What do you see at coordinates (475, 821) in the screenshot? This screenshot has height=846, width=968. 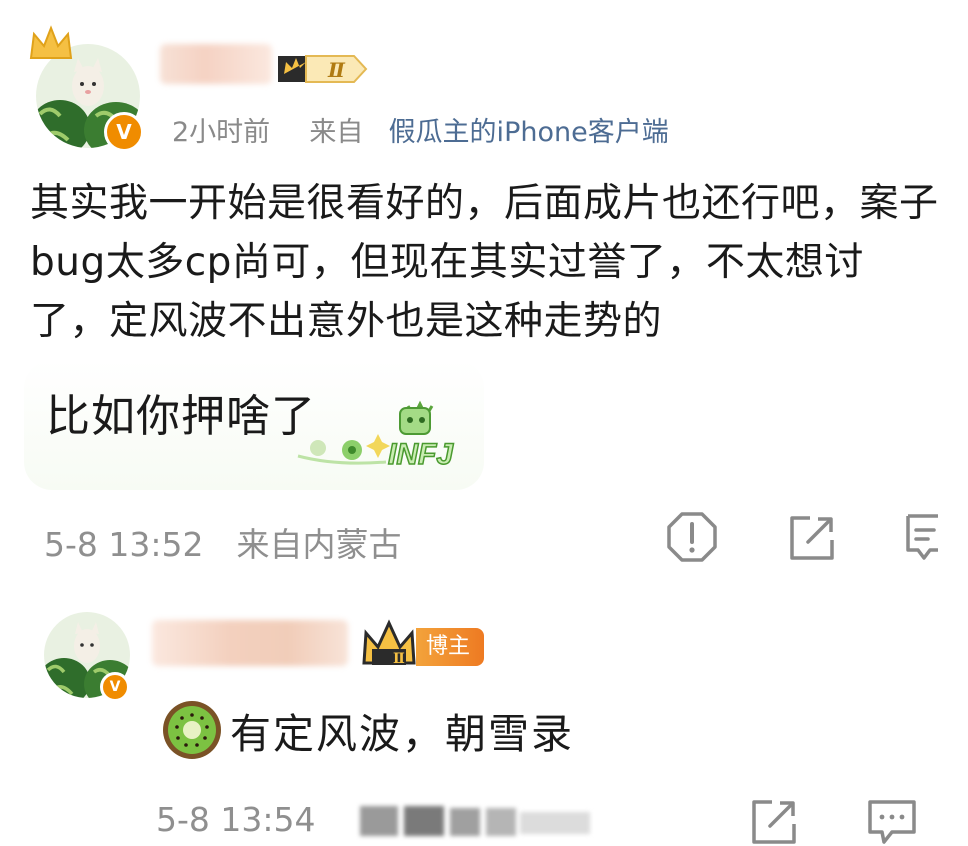 I see `reply2-location-blurred` at bounding box center [475, 821].